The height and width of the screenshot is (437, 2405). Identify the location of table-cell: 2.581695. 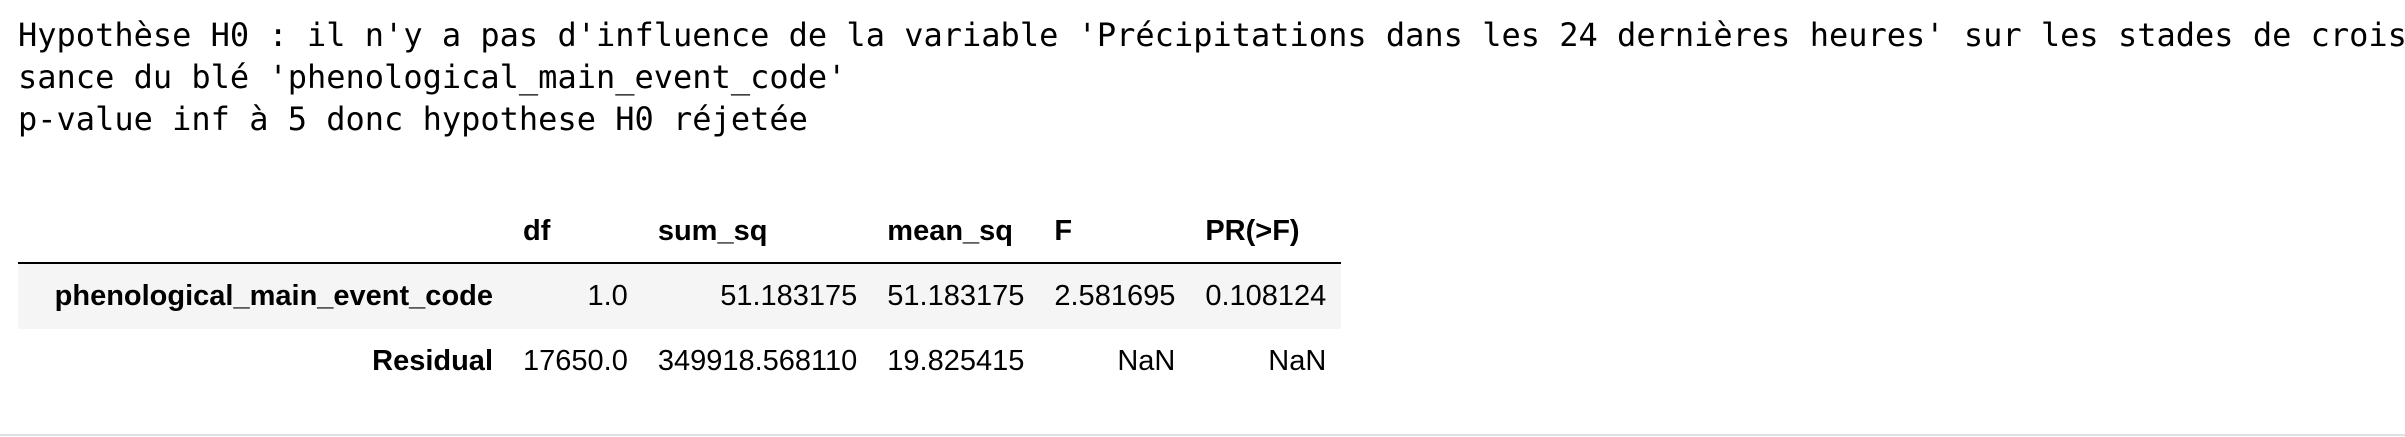
(1115, 296).